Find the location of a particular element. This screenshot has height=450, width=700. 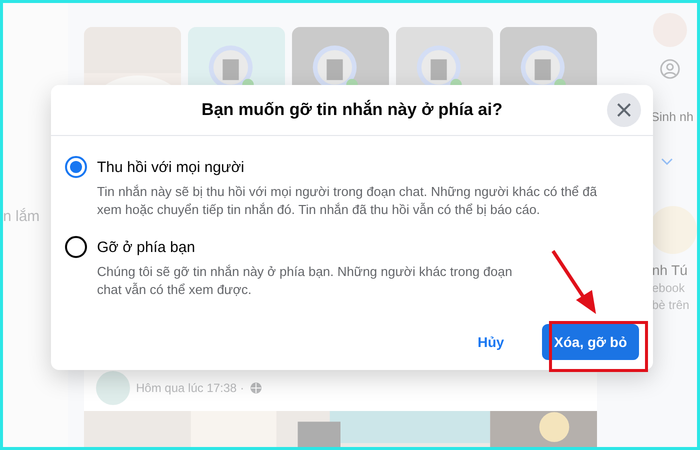

sidebar-text: n lắm is located at coordinates (22, 216).